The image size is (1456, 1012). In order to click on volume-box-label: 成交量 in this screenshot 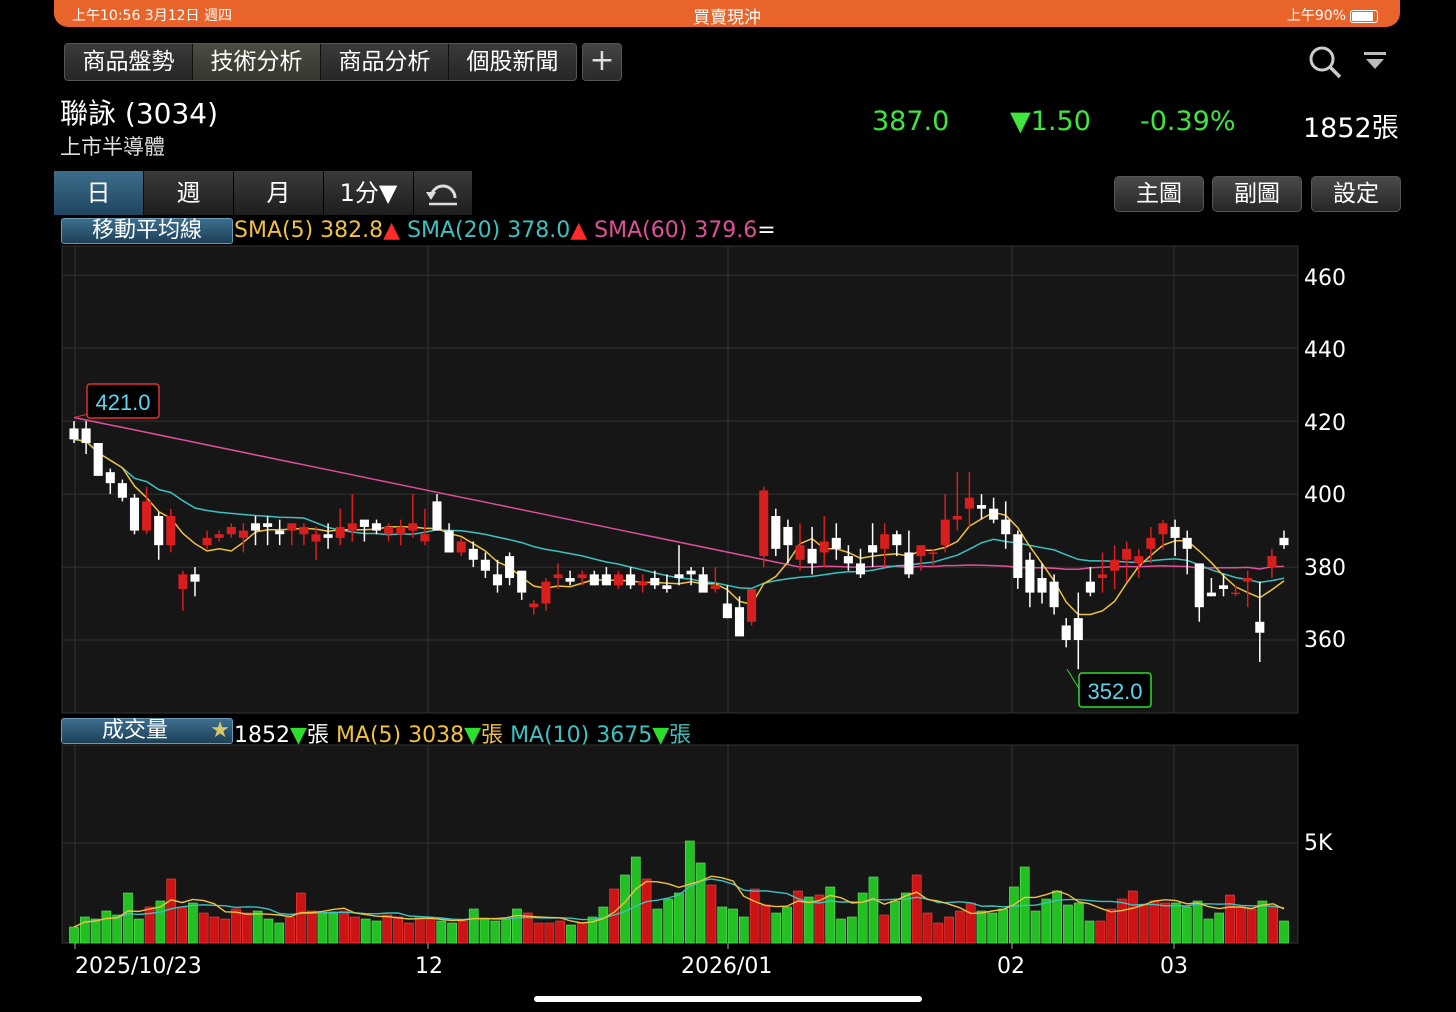, I will do `click(135, 730)`.